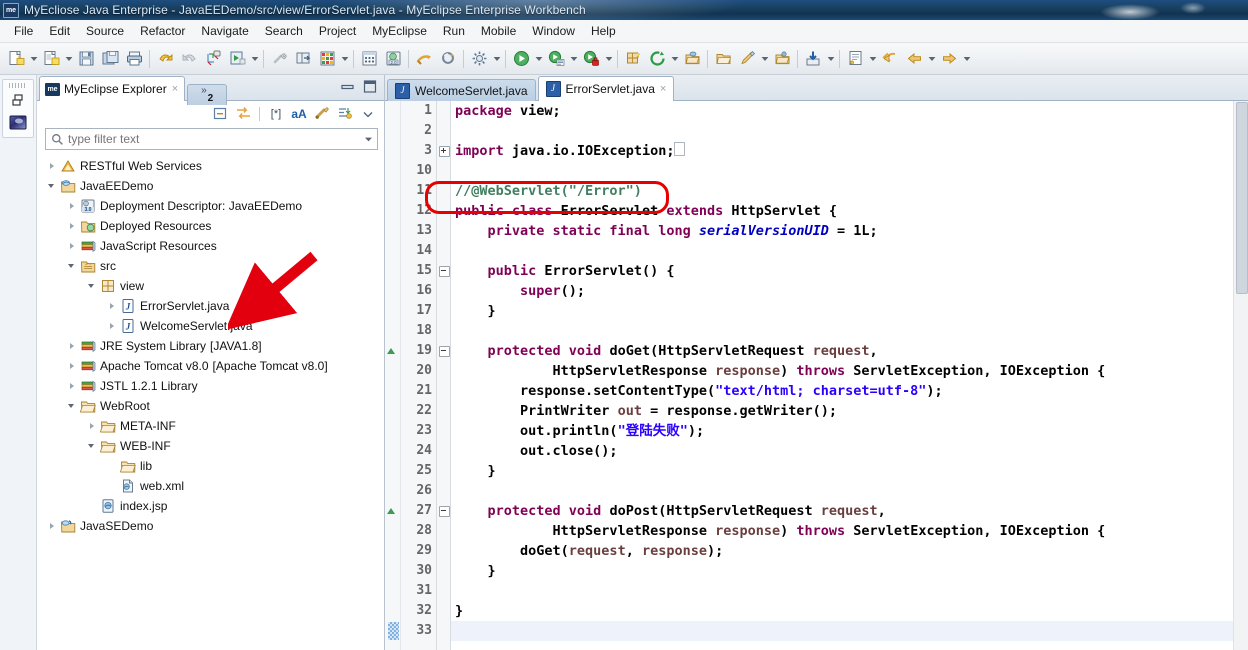  I want to click on debug-config-icon, so click(556, 59).